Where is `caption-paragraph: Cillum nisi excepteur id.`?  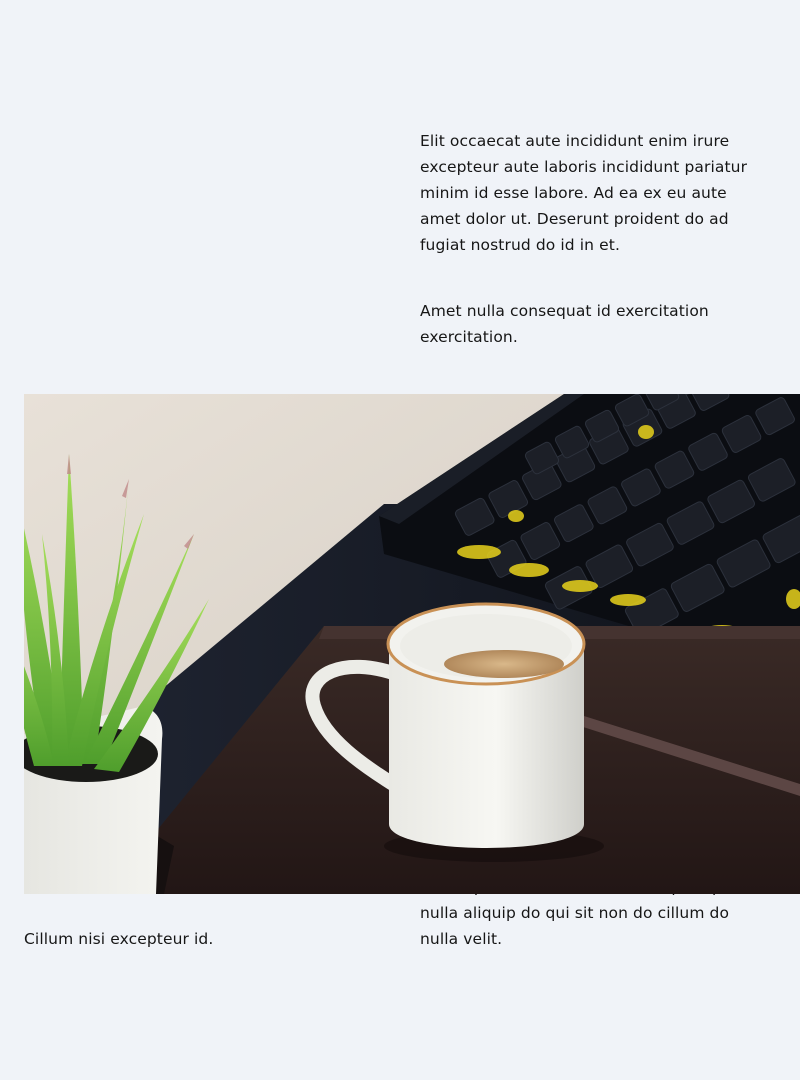
caption-paragraph: Cillum nisi excepteur id. is located at coordinates (119, 939).